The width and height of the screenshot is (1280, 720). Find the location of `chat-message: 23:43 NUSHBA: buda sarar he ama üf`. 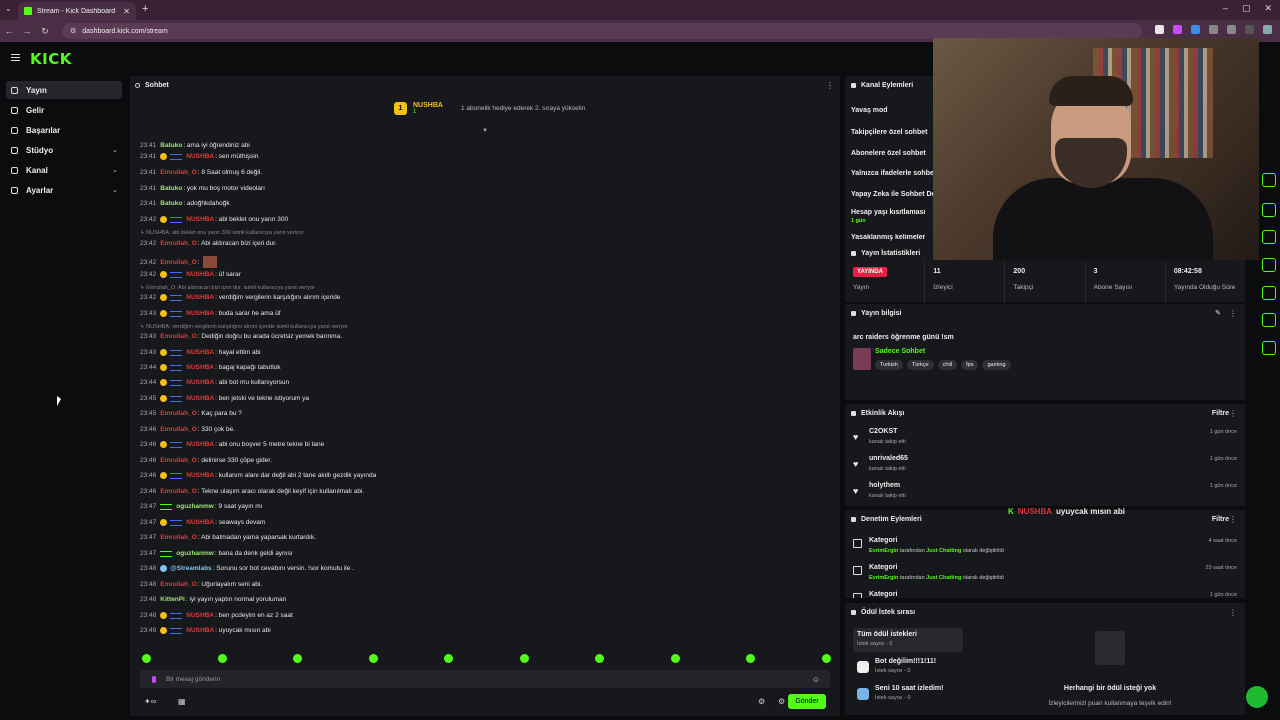

chat-message: 23:43 NUSHBA: buda sarar he ama üf is located at coordinates (210, 313).